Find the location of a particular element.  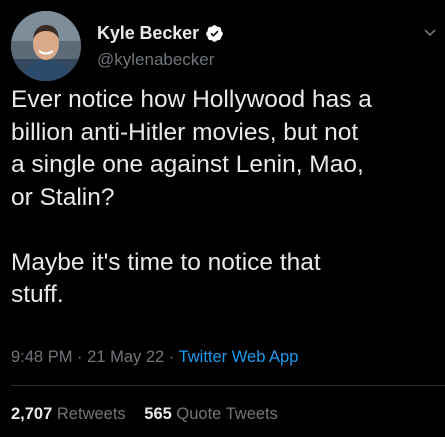

quote-tweets-stat: 565 Quote Tweets is located at coordinates (211, 414).